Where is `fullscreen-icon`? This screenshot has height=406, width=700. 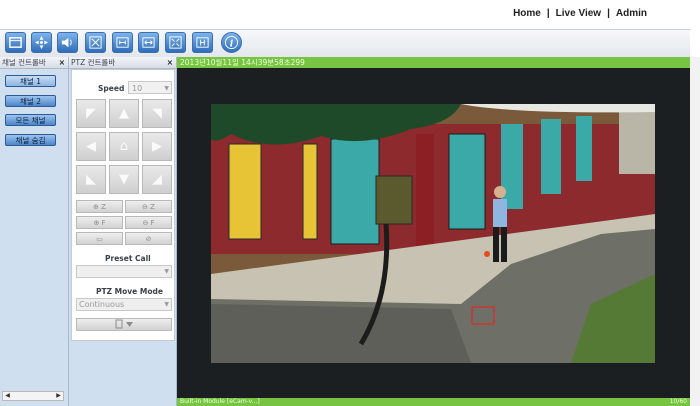
fullscreen-icon is located at coordinates (95, 42).